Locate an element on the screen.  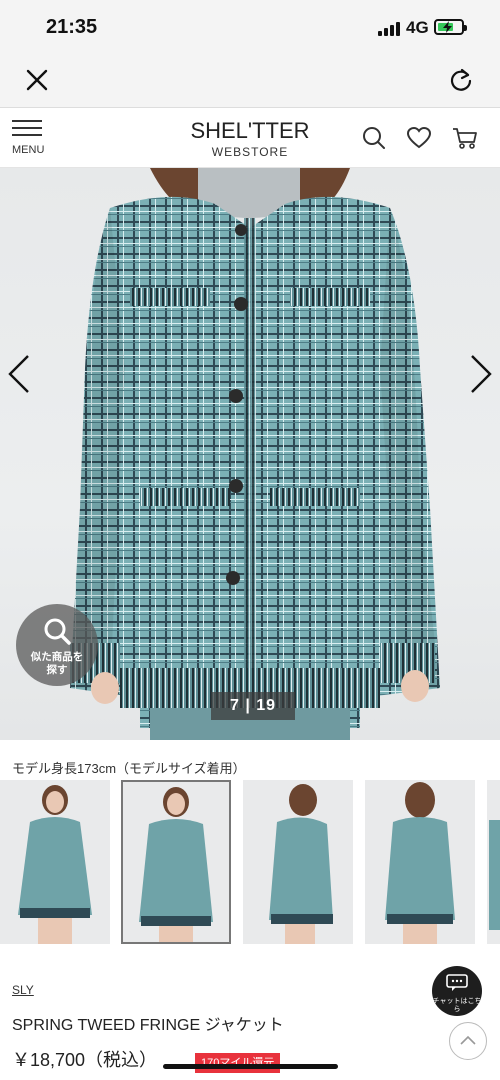
chat-button: チャットはこちら is located at coordinates (457, 991).